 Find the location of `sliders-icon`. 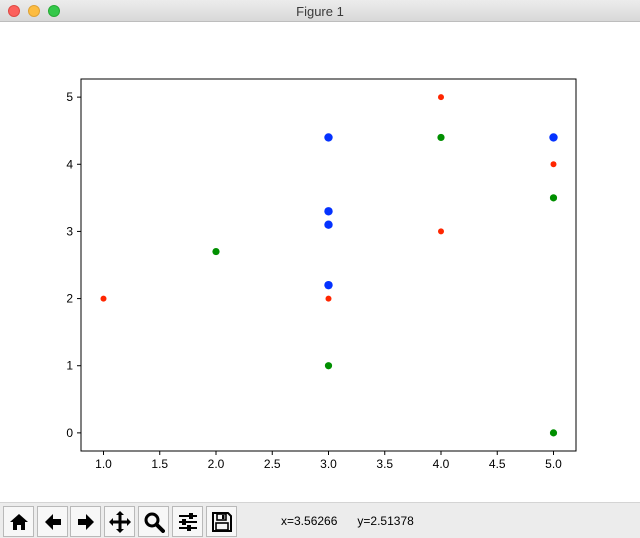

sliders-icon is located at coordinates (187, 521).